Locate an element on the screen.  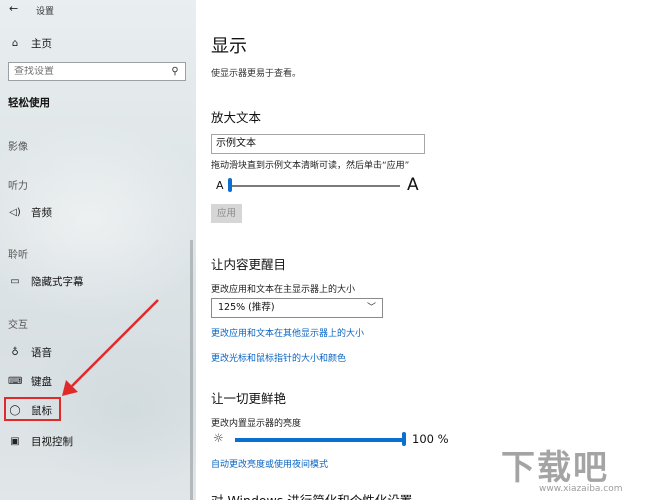
home-icon: ⌂ is located at coordinates (15, 43).